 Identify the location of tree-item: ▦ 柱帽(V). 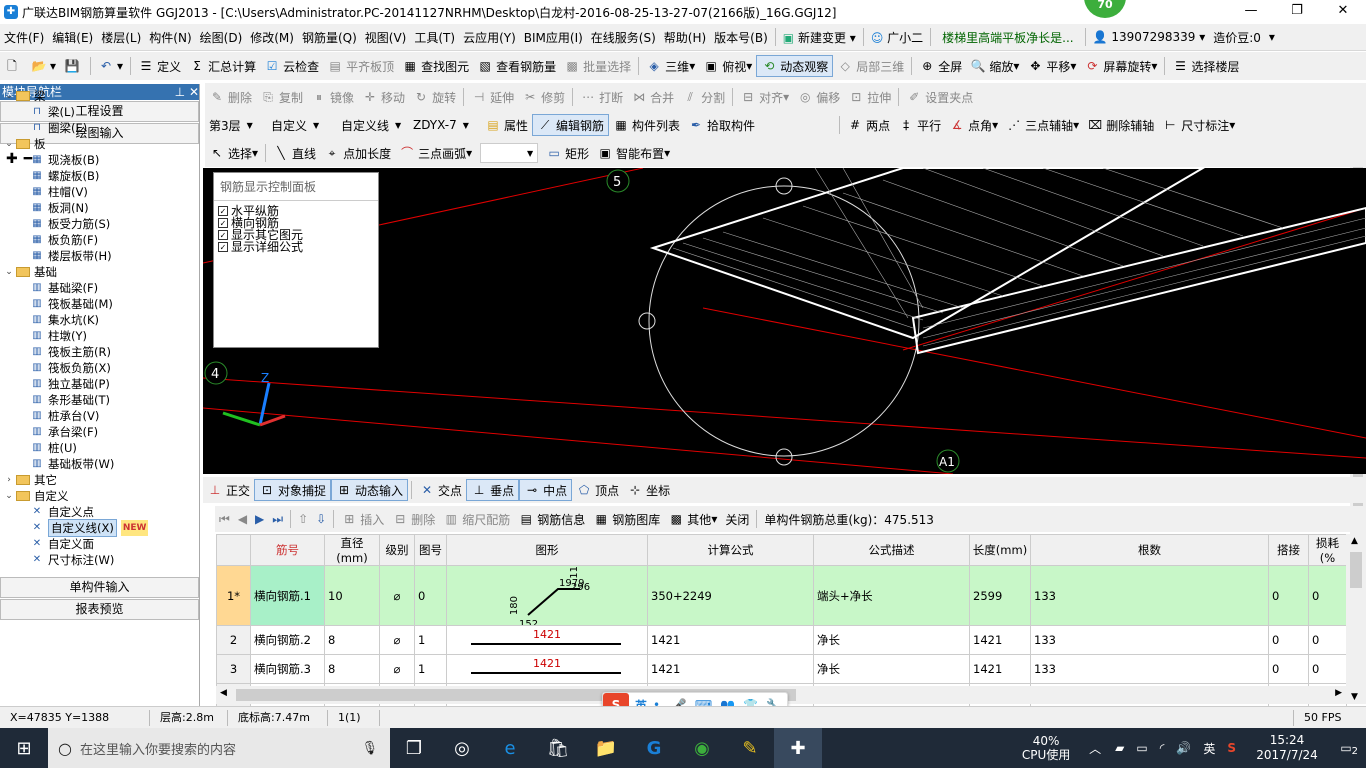
(91, 192).